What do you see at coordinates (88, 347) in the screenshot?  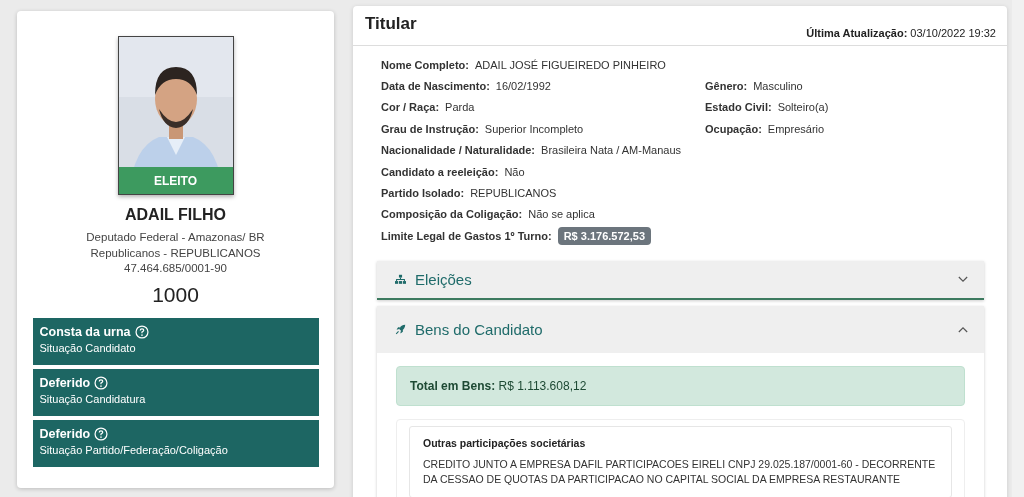 I see `situation-label: Situação Candidato` at bounding box center [88, 347].